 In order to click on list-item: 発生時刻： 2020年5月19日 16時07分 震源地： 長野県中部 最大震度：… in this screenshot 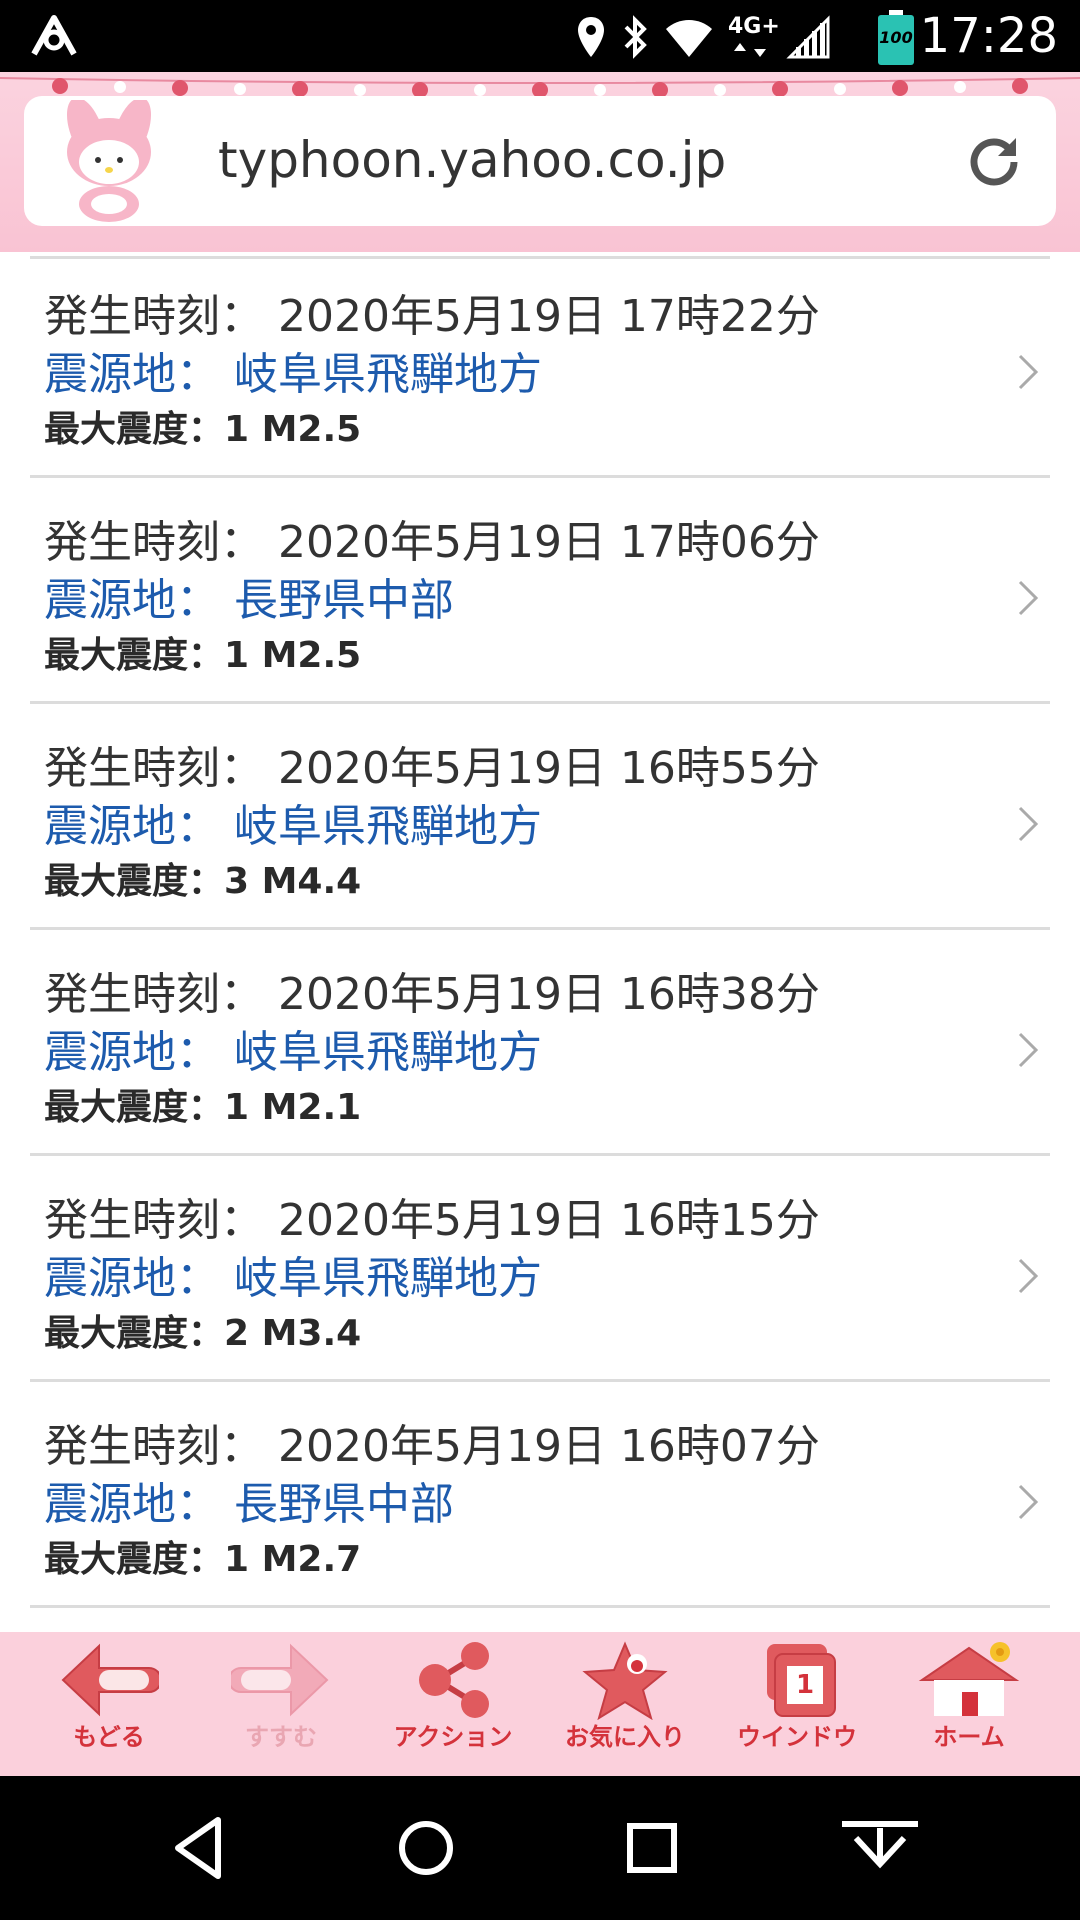, I will do `click(540, 1497)`.